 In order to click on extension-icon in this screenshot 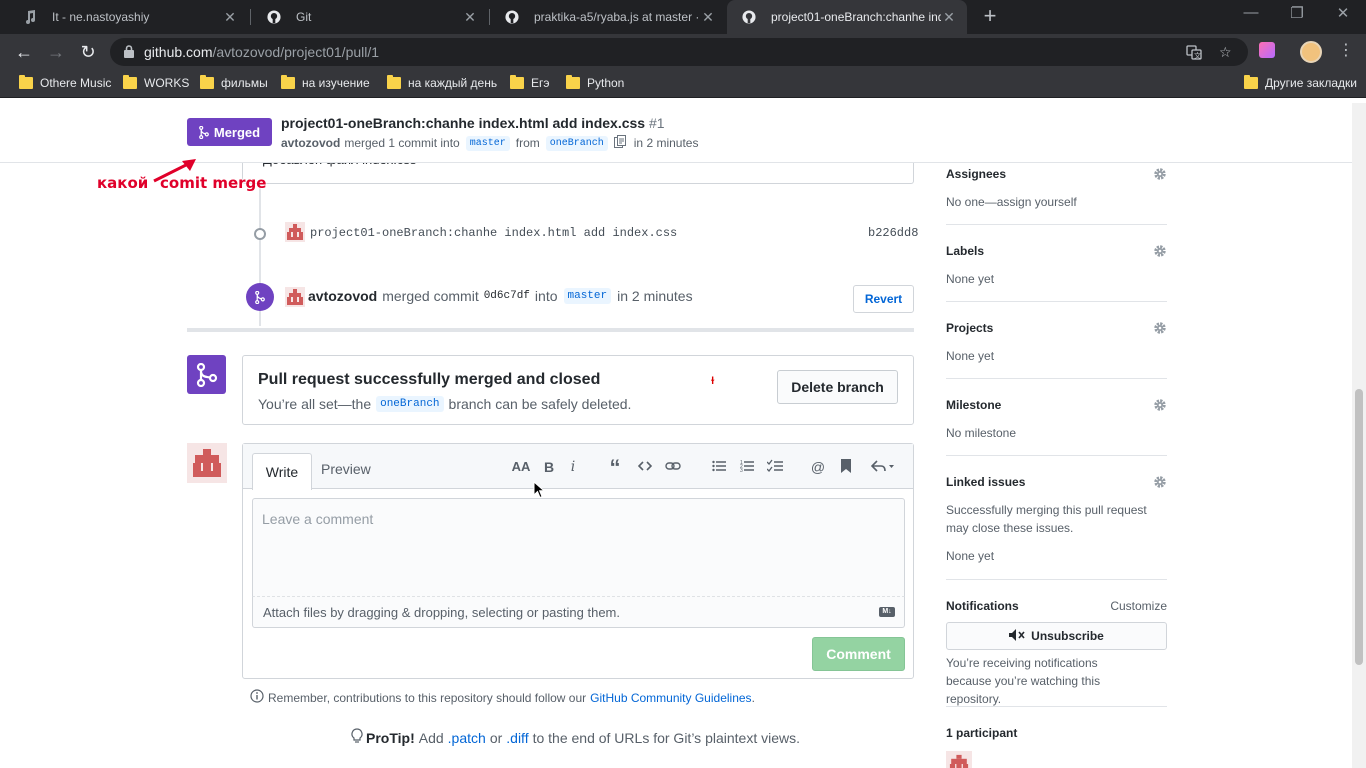, I will do `click(1267, 50)`.